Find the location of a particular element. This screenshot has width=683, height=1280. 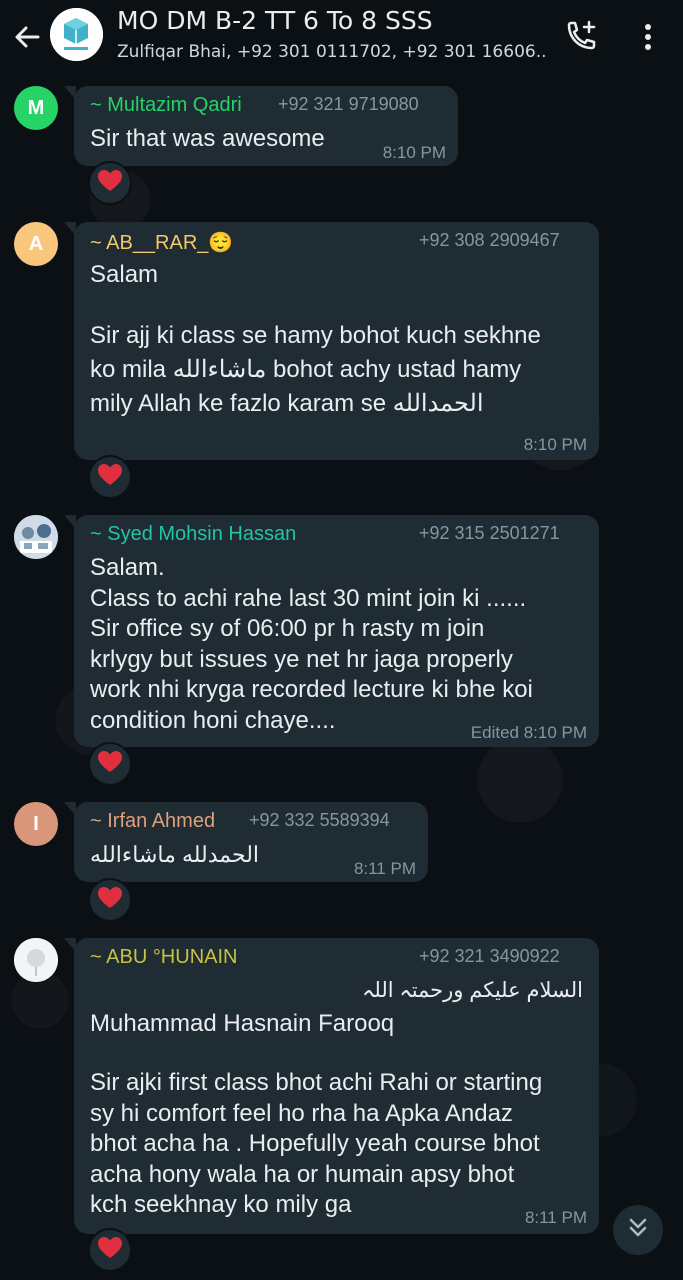

sender-phone: +92 315 2501271 is located at coordinates (489, 533).